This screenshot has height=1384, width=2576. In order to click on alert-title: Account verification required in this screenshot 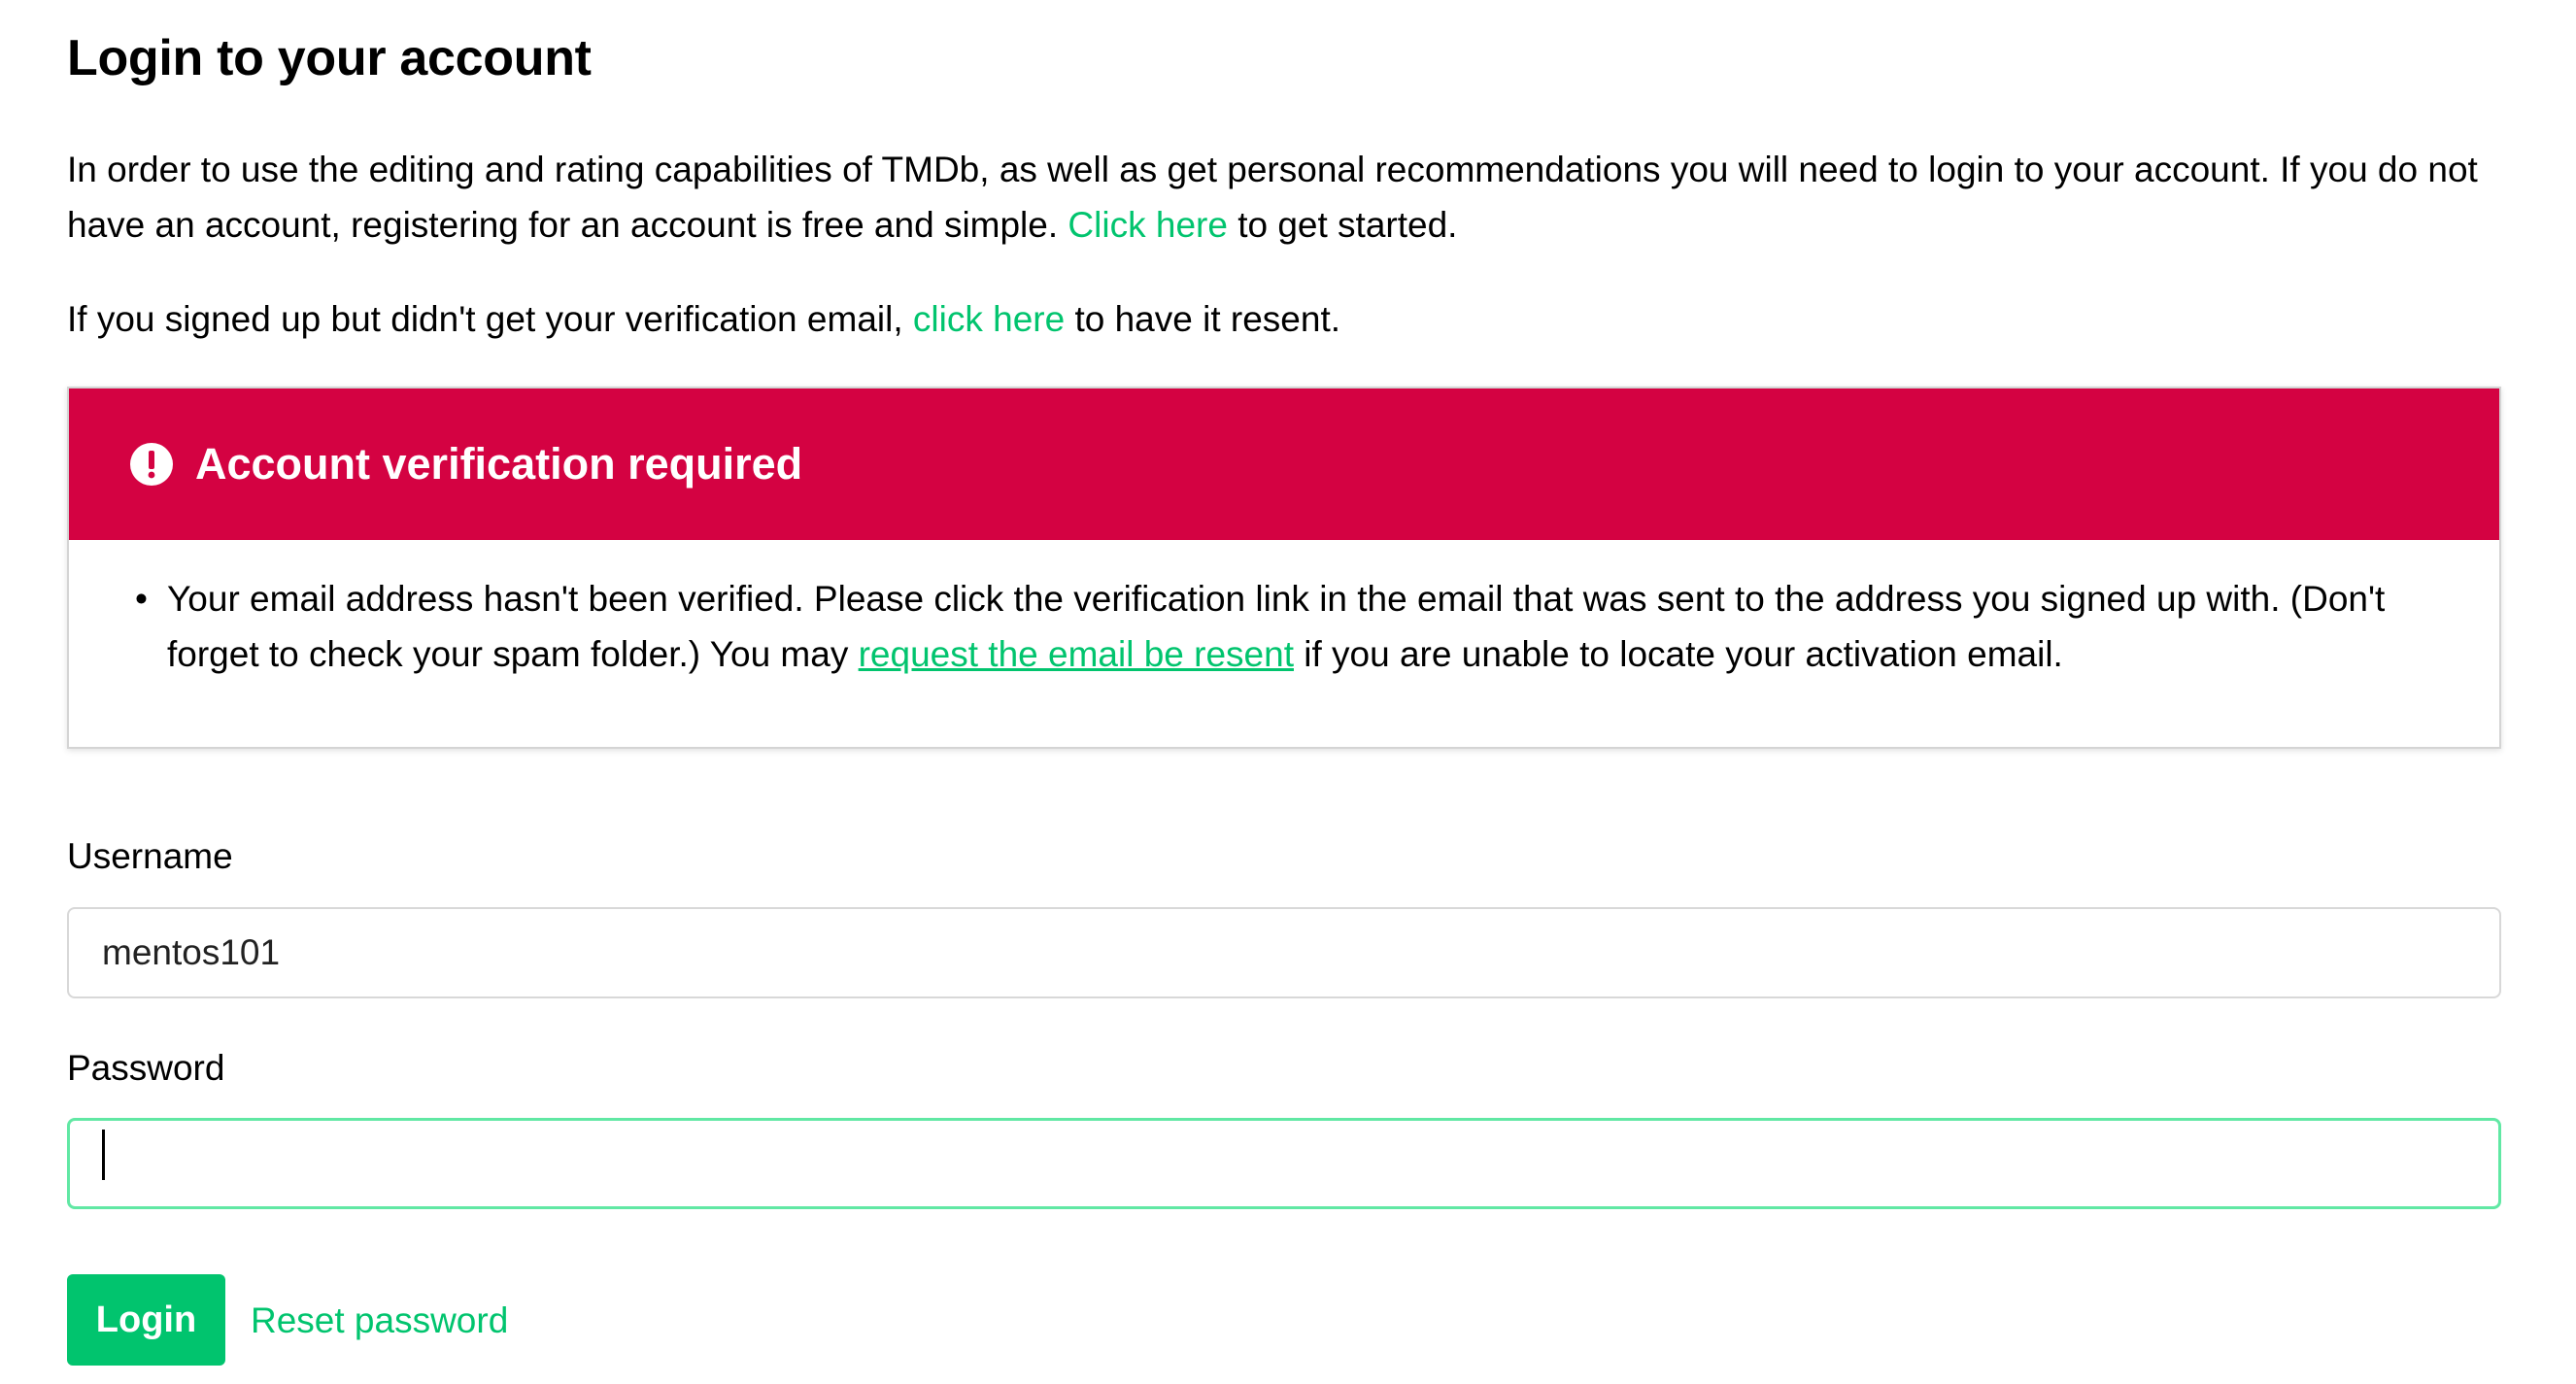, I will do `click(499, 464)`.